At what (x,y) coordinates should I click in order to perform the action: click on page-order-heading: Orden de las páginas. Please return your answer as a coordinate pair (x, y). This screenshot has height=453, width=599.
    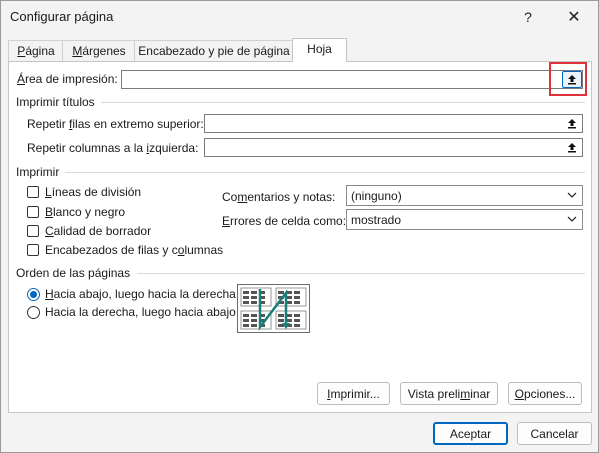
    Looking at the image, I should click on (73, 273).